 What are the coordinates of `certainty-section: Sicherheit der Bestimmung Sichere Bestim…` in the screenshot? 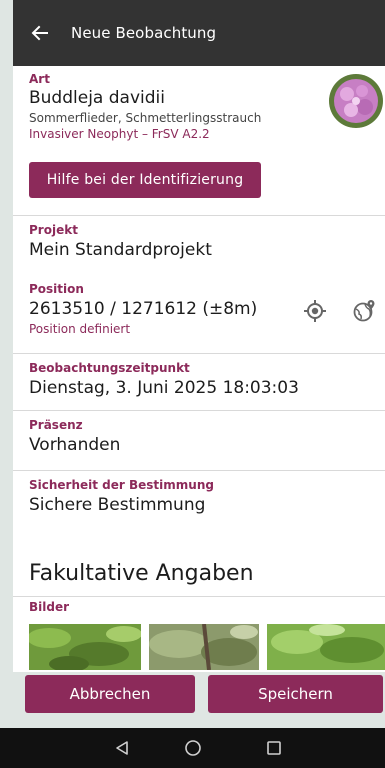 It's located at (199, 496).